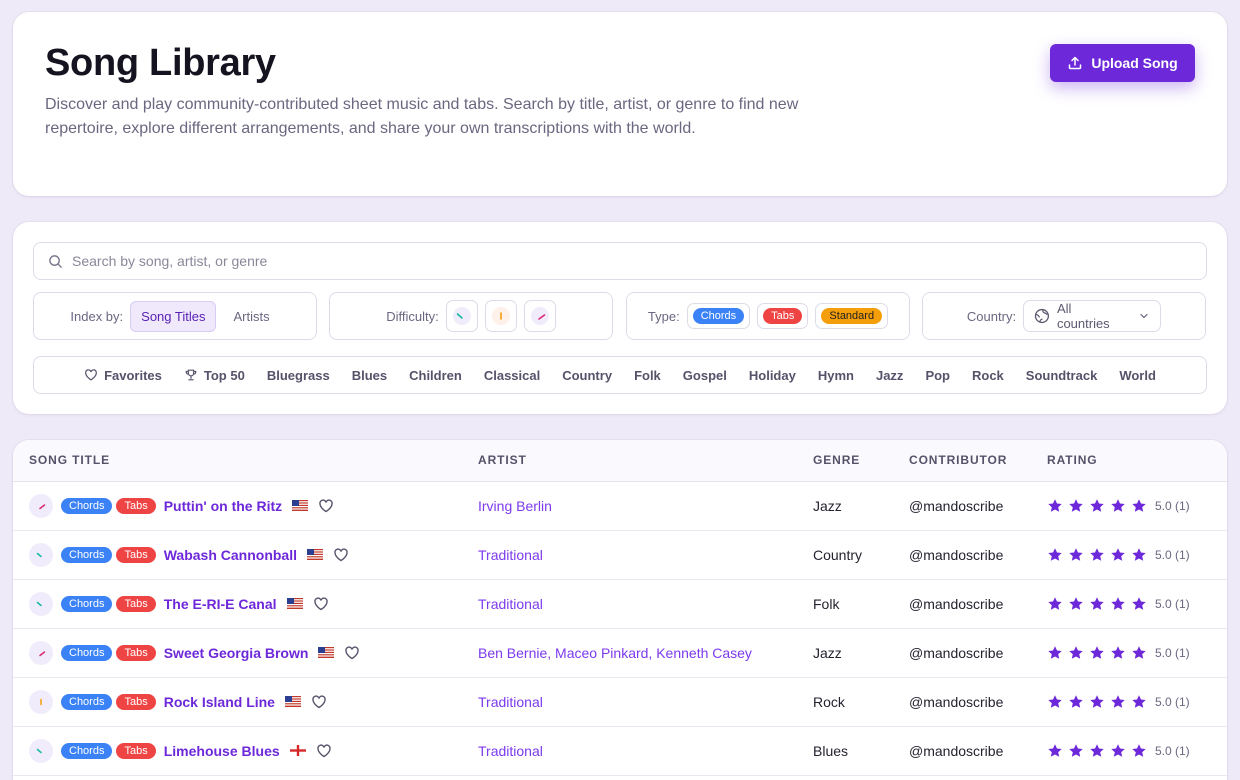 Image resolution: width=1240 pixels, height=780 pixels. Describe the element at coordinates (461, 316) in the screenshot. I see `difficulty-easy-button` at that location.